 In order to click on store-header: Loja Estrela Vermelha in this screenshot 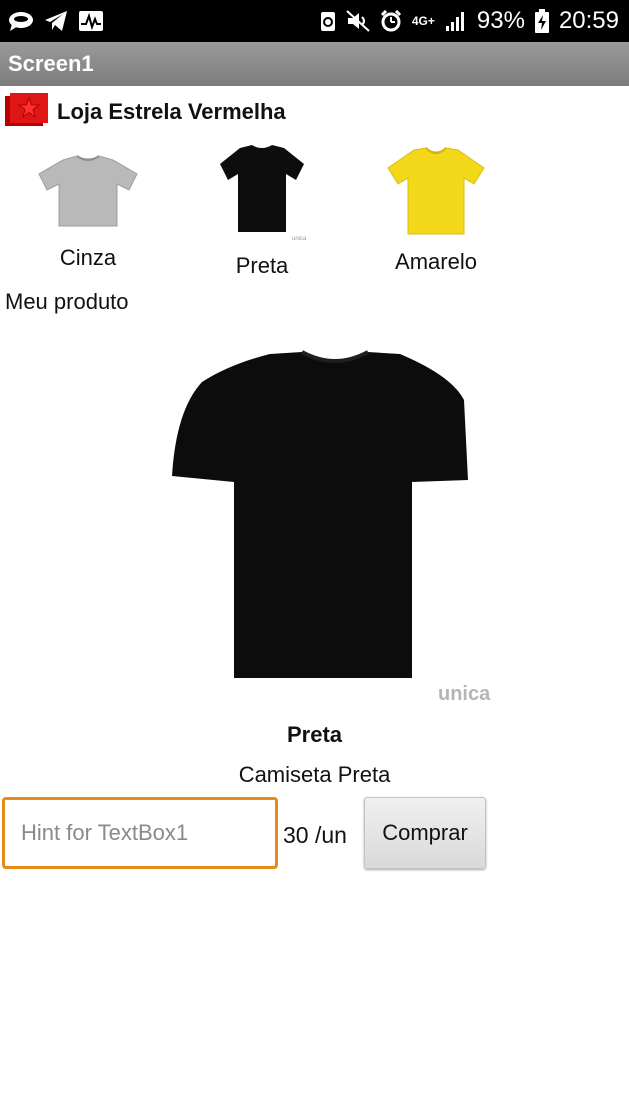, I will do `click(145, 112)`.